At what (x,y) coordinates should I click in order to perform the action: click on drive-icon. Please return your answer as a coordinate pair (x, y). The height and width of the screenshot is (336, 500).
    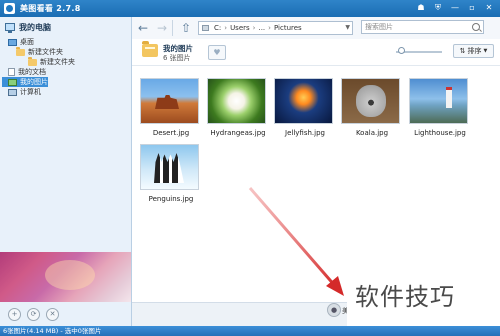
    Looking at the image, I should click on (205, 28).